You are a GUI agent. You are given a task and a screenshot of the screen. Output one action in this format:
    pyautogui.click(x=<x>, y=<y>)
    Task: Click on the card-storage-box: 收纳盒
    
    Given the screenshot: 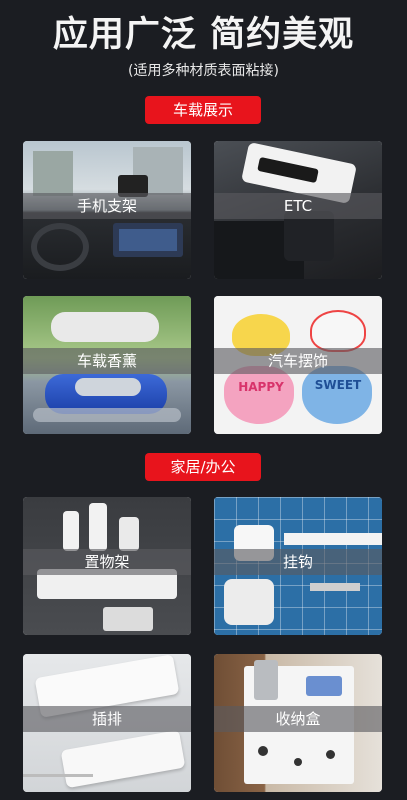 What is the action you would take?
    pyautogui.click(x=298, y=723)
    